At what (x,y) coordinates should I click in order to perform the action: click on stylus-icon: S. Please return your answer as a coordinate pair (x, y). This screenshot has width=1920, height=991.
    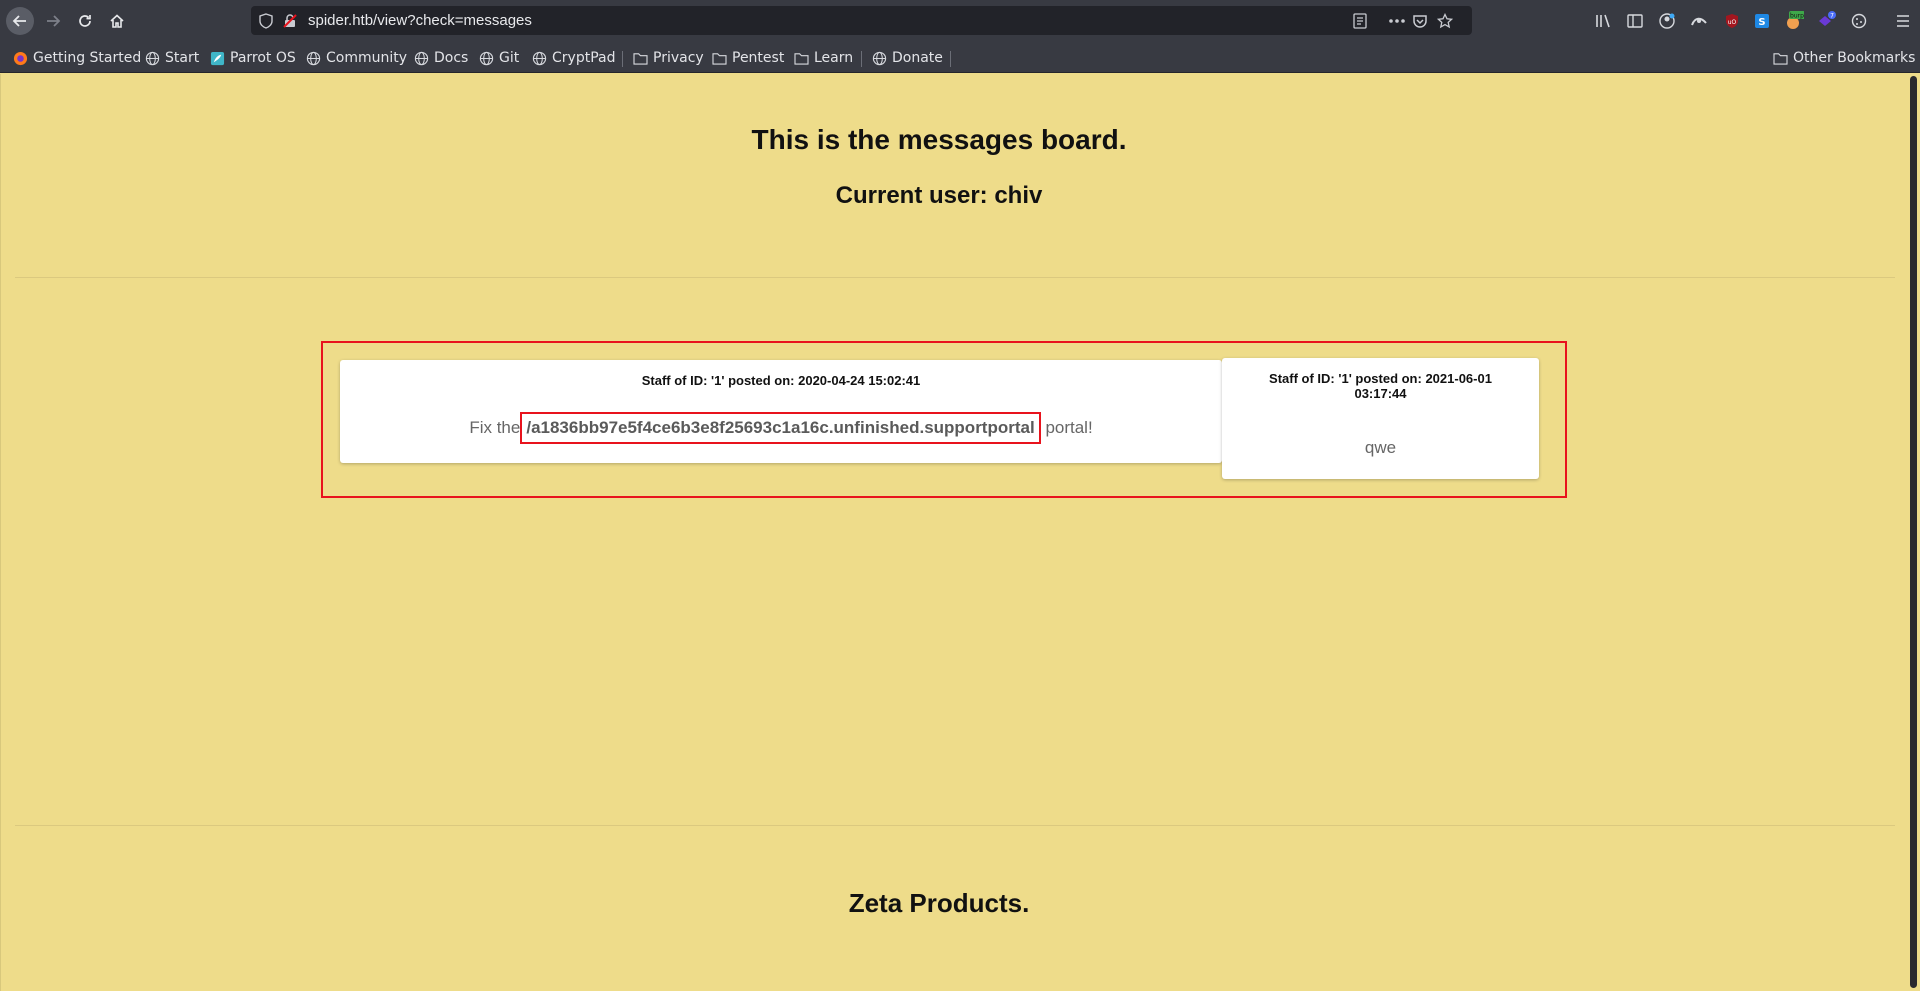
    Looking at the image, I should click on (1762, 21).